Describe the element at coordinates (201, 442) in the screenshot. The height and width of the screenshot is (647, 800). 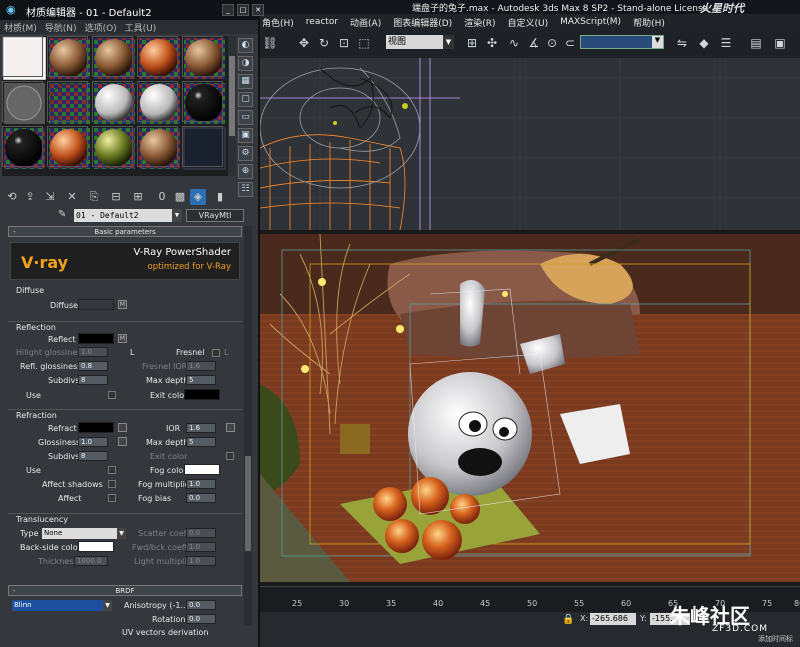
I see `refr-max-depth-spinner: 5` at that location.